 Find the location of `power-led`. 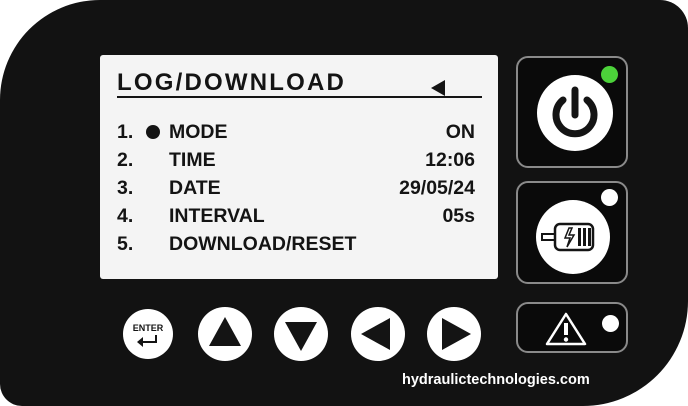

power-led is located at coordinates (609, 74).